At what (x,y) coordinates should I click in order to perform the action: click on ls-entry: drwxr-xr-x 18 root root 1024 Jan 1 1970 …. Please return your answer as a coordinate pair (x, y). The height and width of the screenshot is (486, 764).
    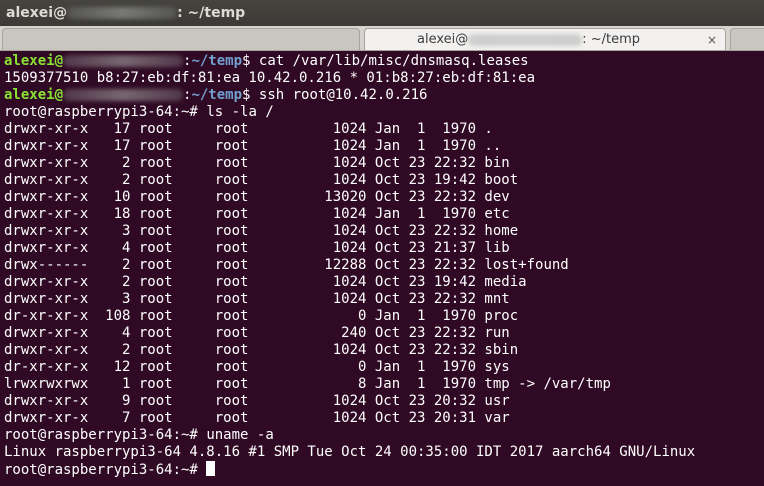
    Looking at the image, I should click on (257, 214).